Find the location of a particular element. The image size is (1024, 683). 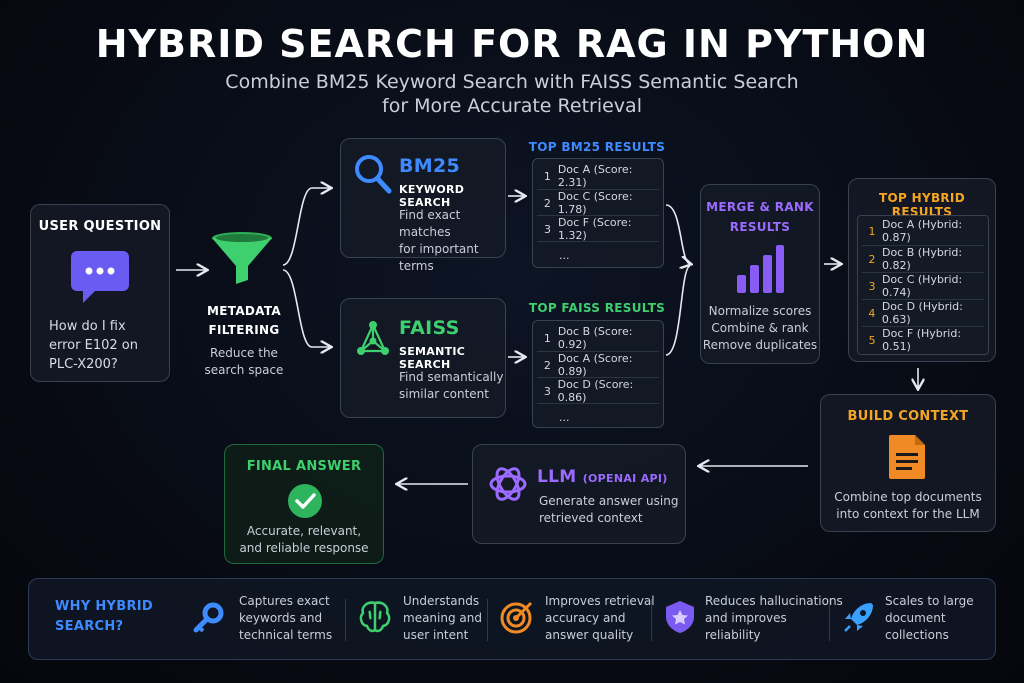

bm25-results-header: TOP BM25 RESULTS is located at coordinates (597, 147).